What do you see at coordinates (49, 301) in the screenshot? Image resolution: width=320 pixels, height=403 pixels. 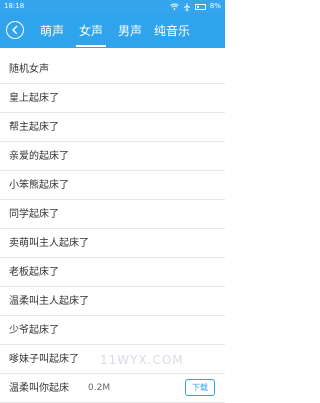 I see `list-item-label: 温柔叫主人起床了` at bounding box center [49, 301].